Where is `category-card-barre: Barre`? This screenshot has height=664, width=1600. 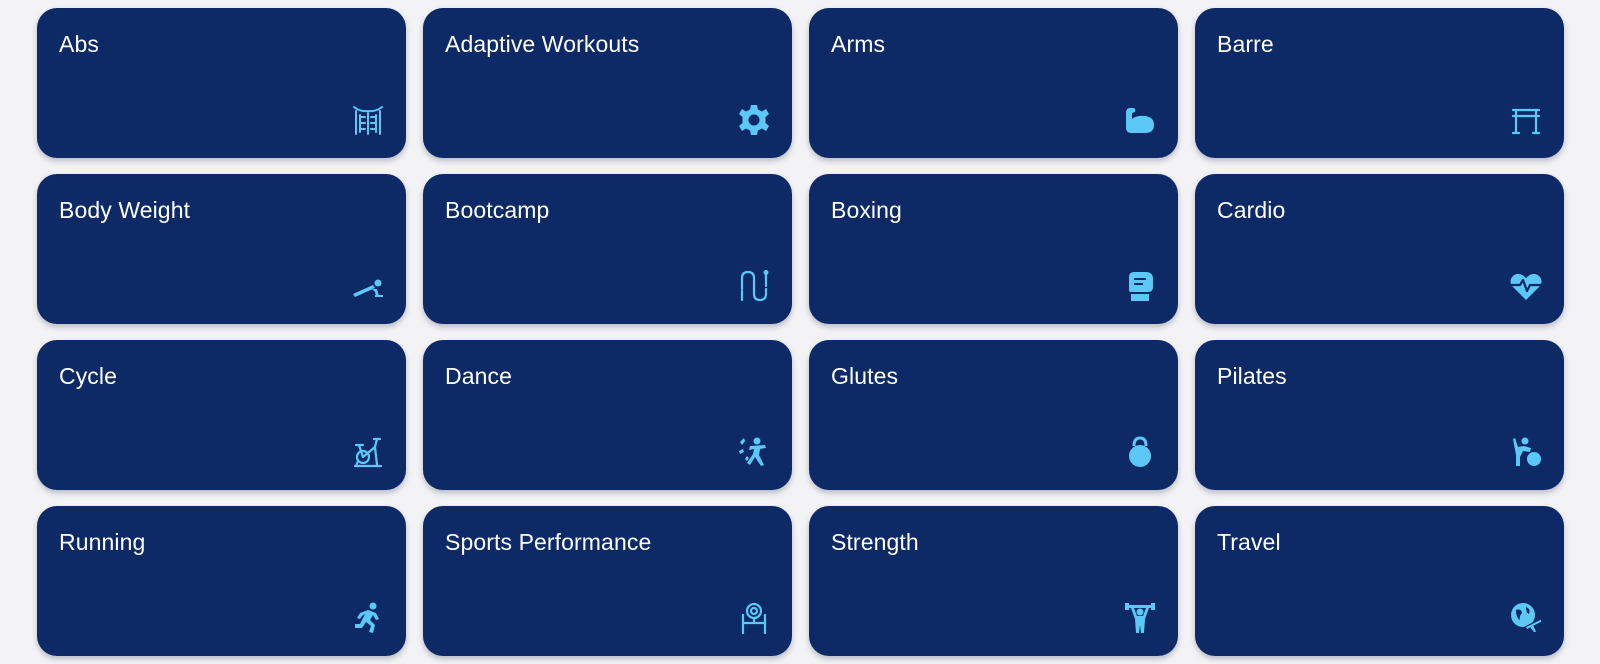
category-card-barre: Barre is located at coordinates (1379, 83).